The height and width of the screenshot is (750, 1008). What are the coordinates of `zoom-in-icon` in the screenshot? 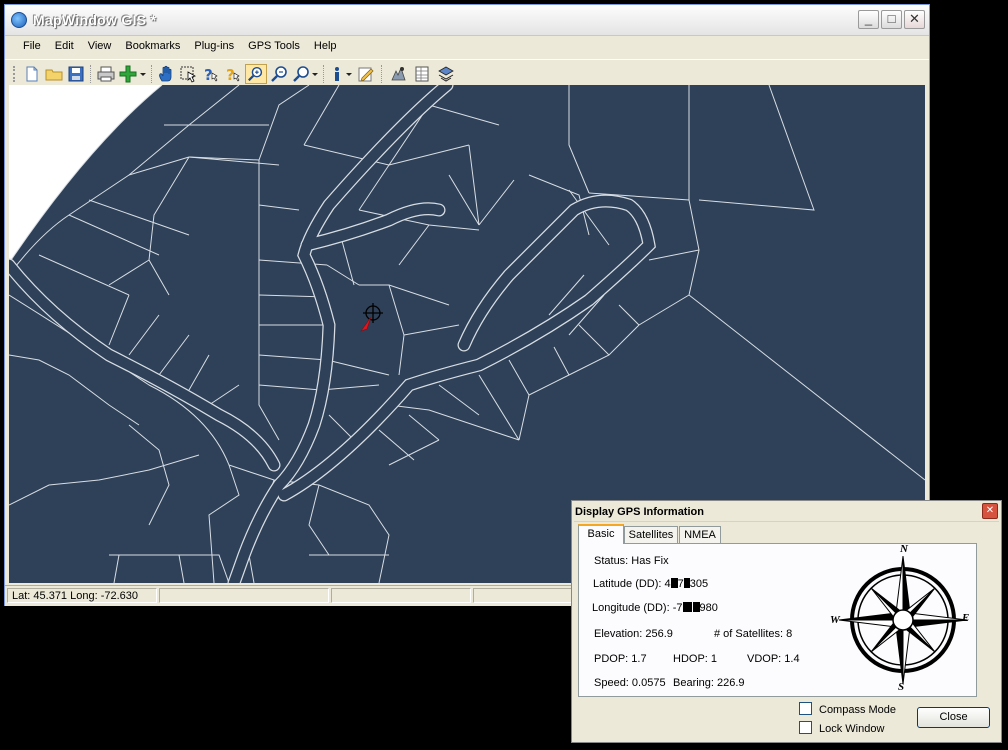 It's located at (256, 74).